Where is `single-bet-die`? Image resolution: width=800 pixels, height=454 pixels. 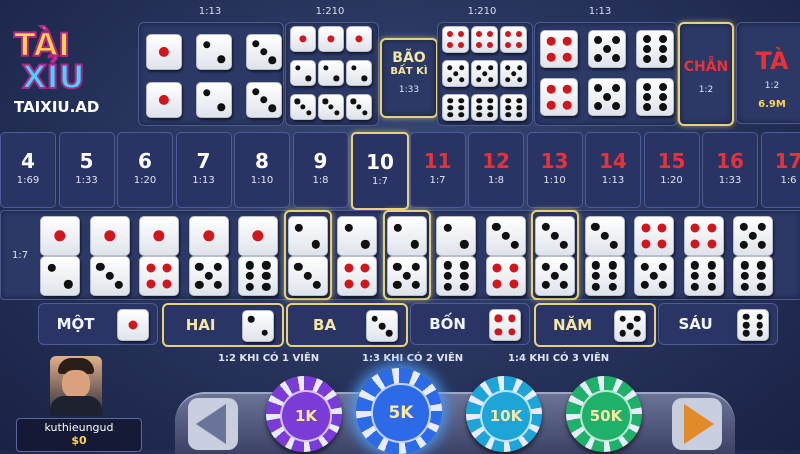
single-bet-die is located at coordinates (753, 325).